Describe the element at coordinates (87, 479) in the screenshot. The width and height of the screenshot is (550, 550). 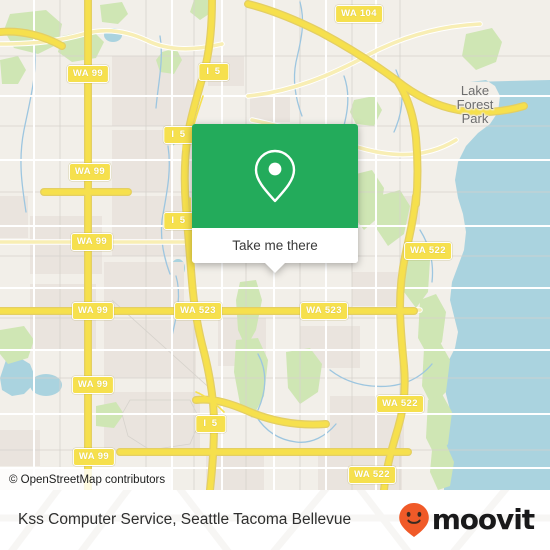
I see `osm-attribution: © OpenStreetMap contributors` at that location.